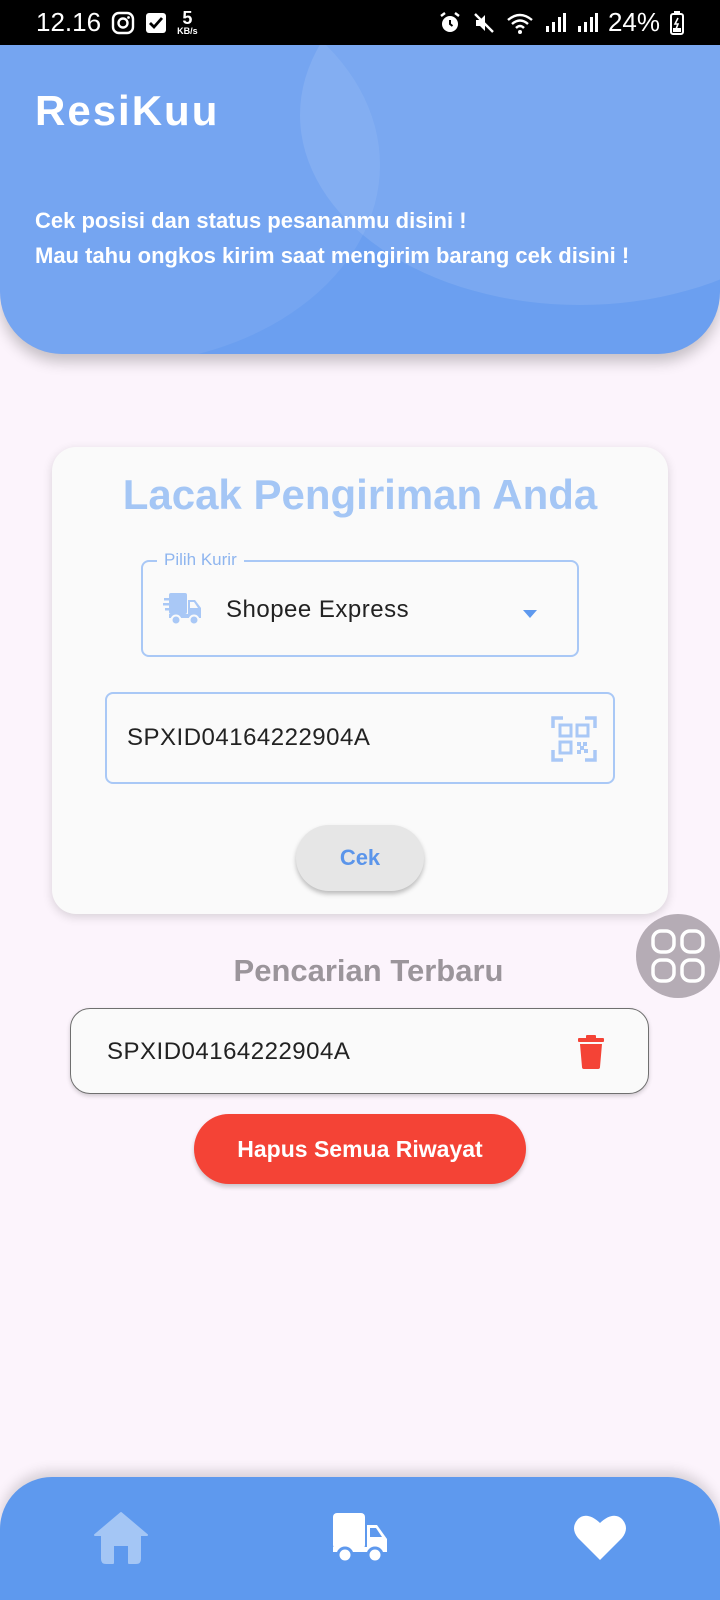 This screenshot has height=1600, width=720. I want to click on battery-icon, so click(677, 22).